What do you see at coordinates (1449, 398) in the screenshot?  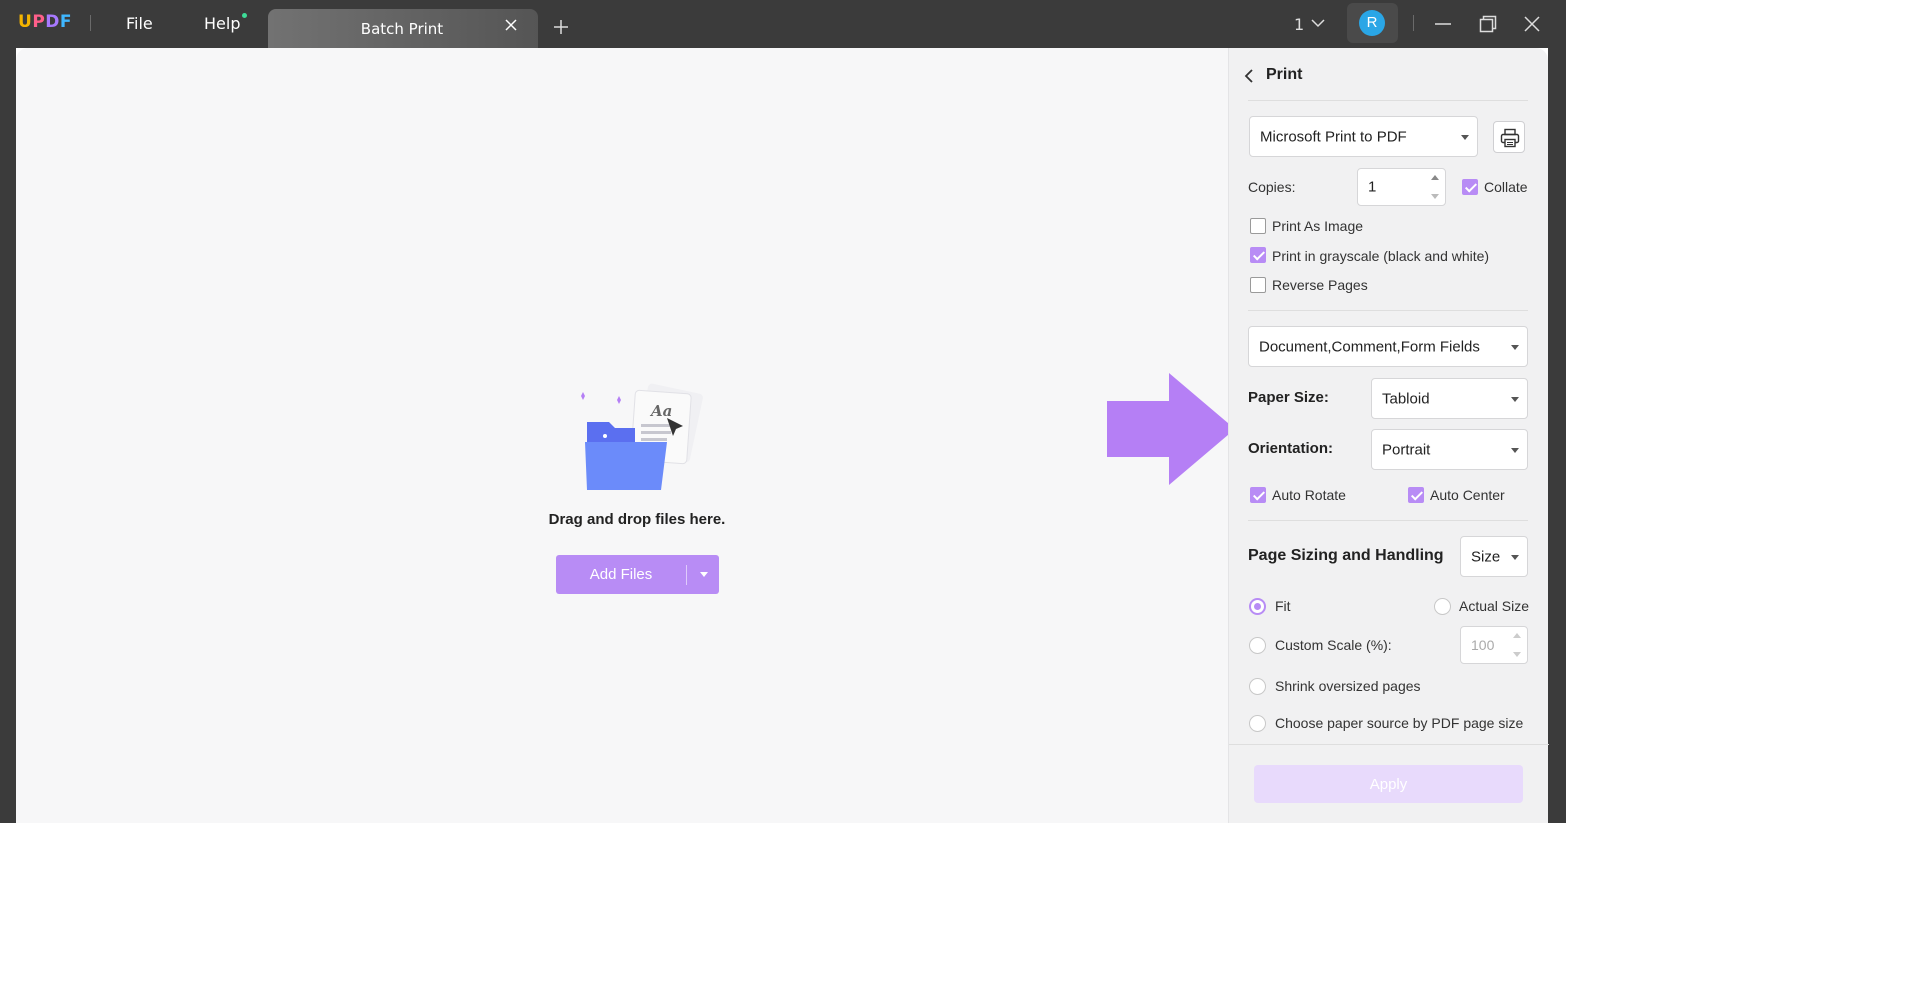 I see `paper-size-select: Tabloid` at bounding box center [1449, 398].